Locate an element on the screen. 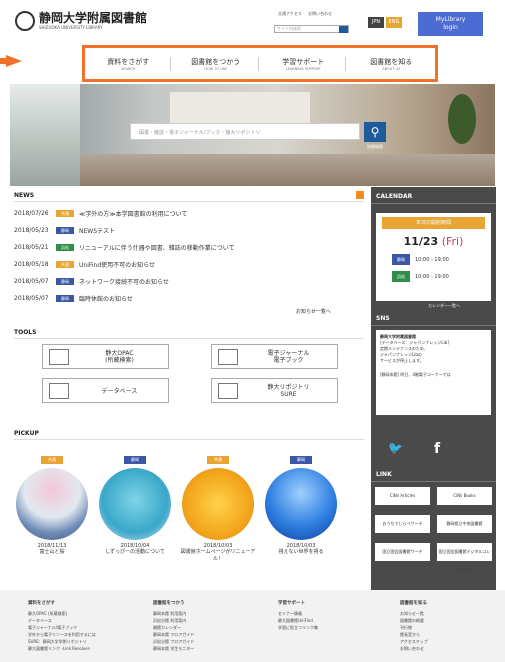  mylibrary-login-button: MyLibrary login is located at coordinates (450, 24).